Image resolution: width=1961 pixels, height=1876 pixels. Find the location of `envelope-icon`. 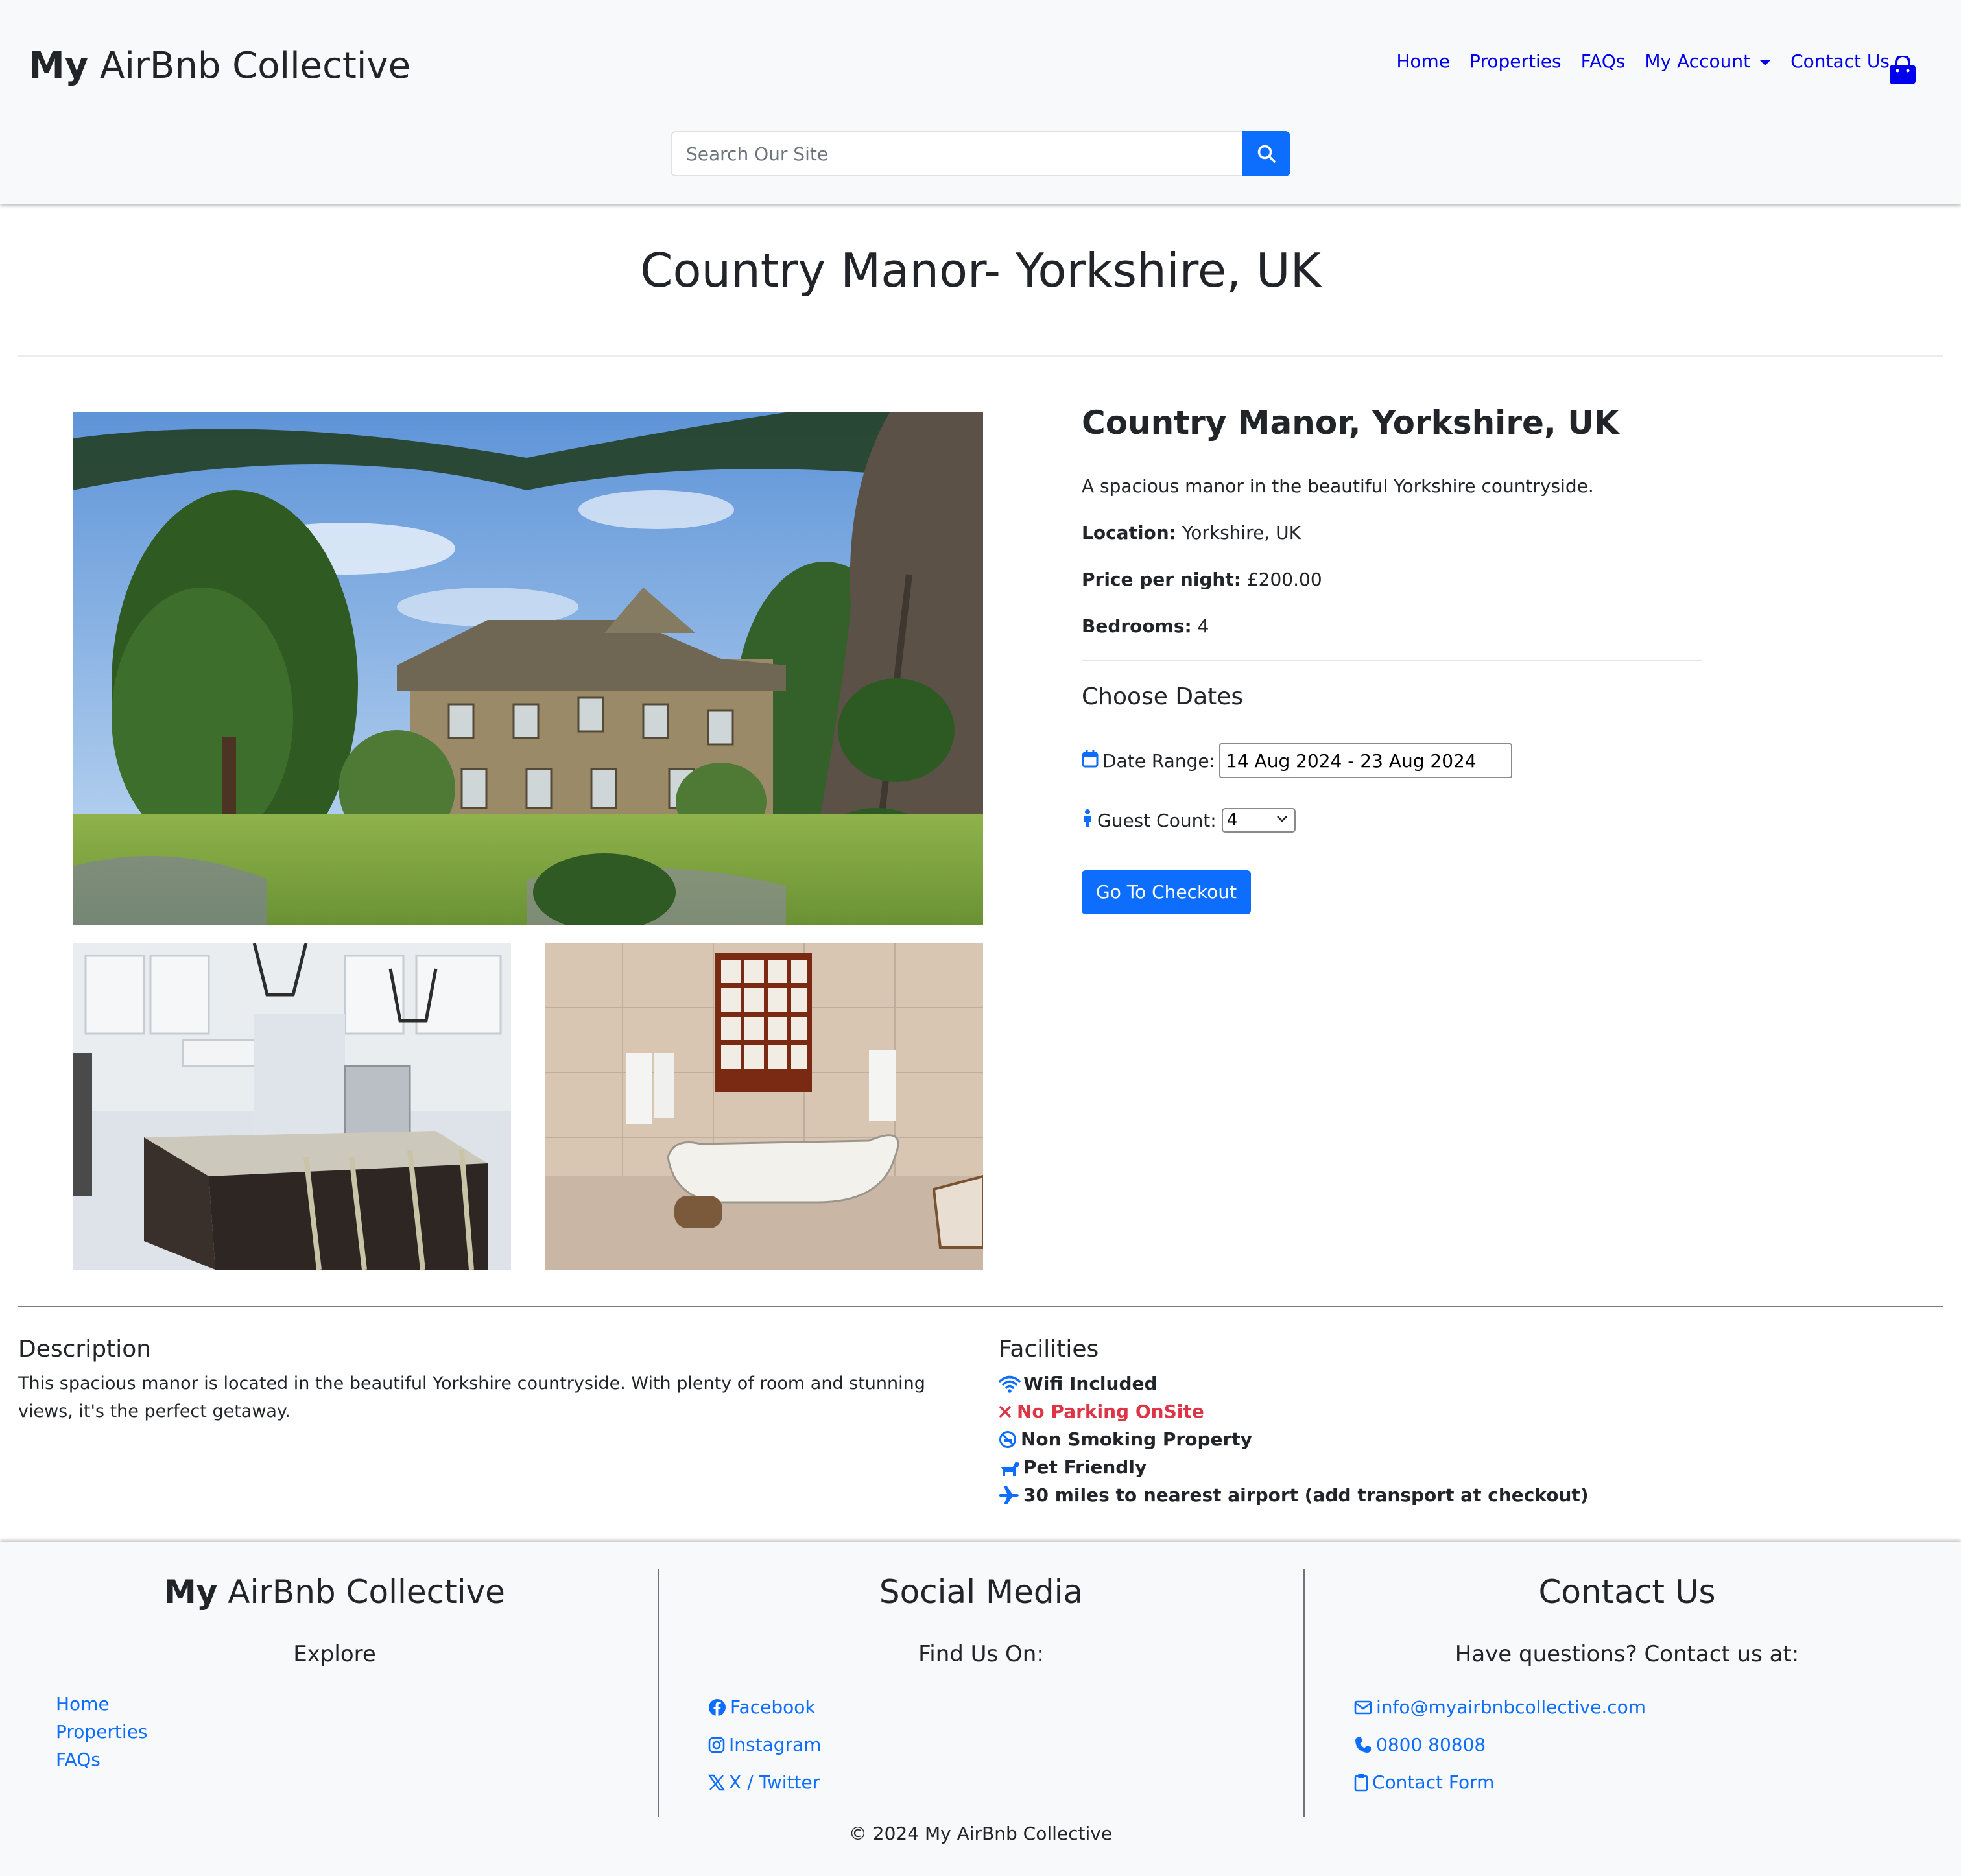

envelope-icon is located at coordinates (1363, 1707).